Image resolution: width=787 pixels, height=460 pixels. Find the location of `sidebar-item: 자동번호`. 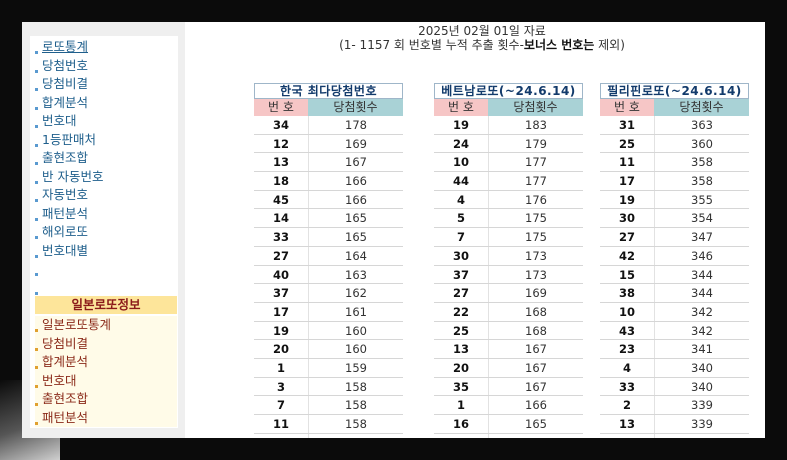

sidebar-item: 자동번호 is located at coordinates (104, 195).